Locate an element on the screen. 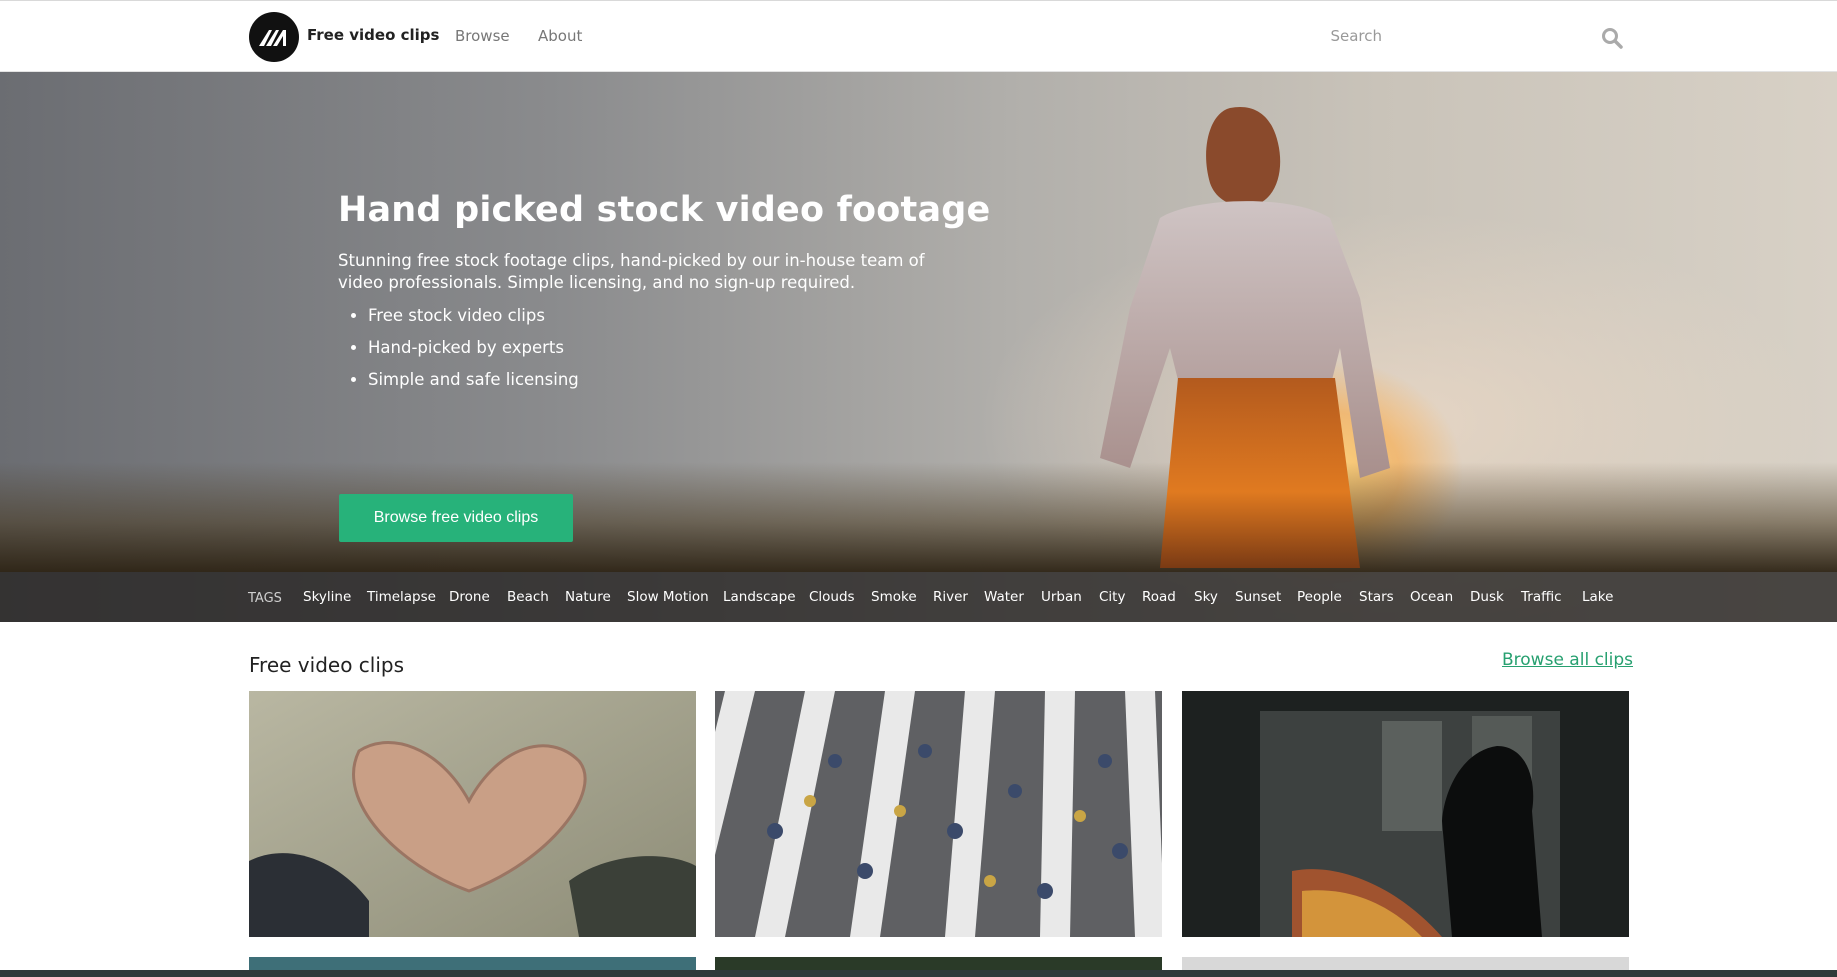  top-navigation: Free video clips Browse About Search is located at coordinates (918, 36).